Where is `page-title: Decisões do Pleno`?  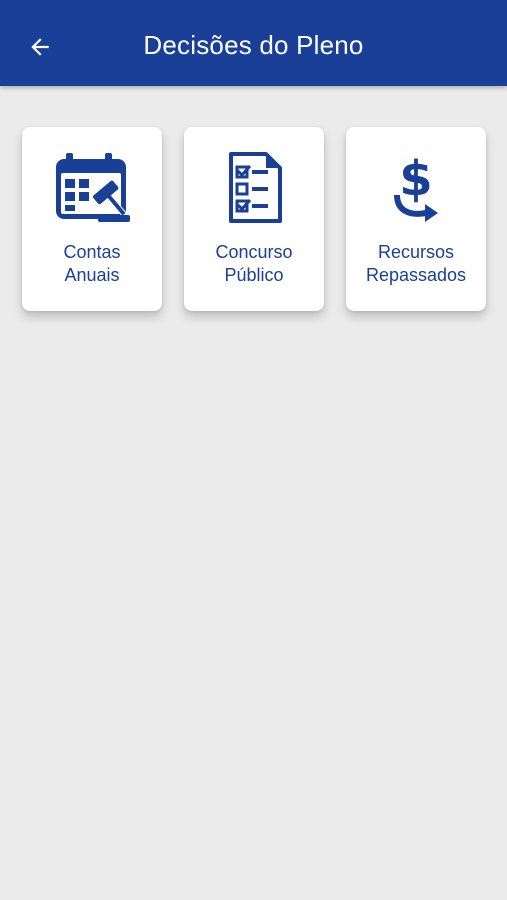
page-title: Decisões do Pleno is located at coordinates (253, 45).